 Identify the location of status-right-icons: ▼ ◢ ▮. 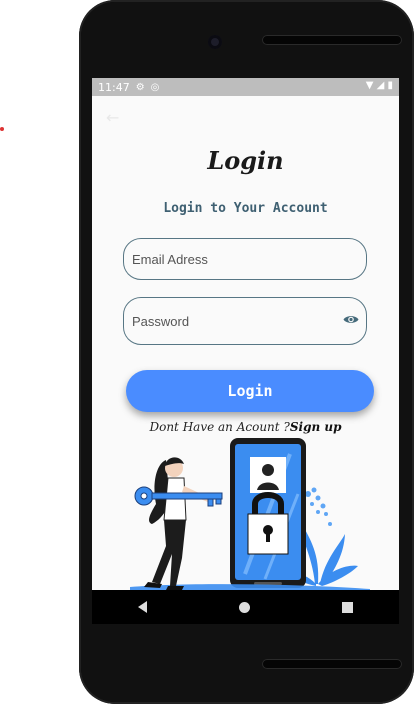
(379, 85).